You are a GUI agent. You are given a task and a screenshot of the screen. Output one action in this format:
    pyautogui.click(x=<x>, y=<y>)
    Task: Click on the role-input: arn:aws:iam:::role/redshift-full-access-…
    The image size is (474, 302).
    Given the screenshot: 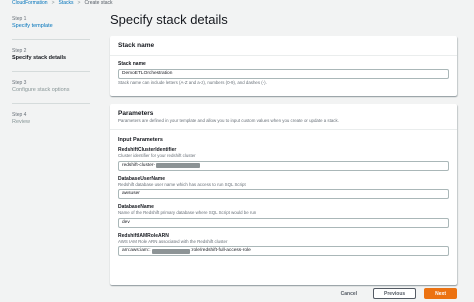 What is the action you would take?
    pyautogui.click(x=283, y=251)
    